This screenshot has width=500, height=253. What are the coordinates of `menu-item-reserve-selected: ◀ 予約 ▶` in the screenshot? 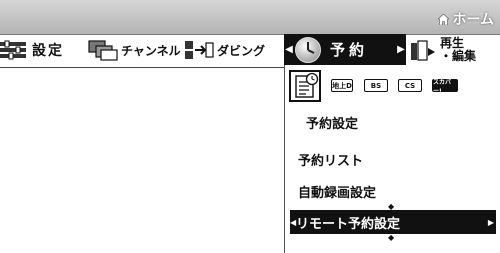 It's located at (345, 49).